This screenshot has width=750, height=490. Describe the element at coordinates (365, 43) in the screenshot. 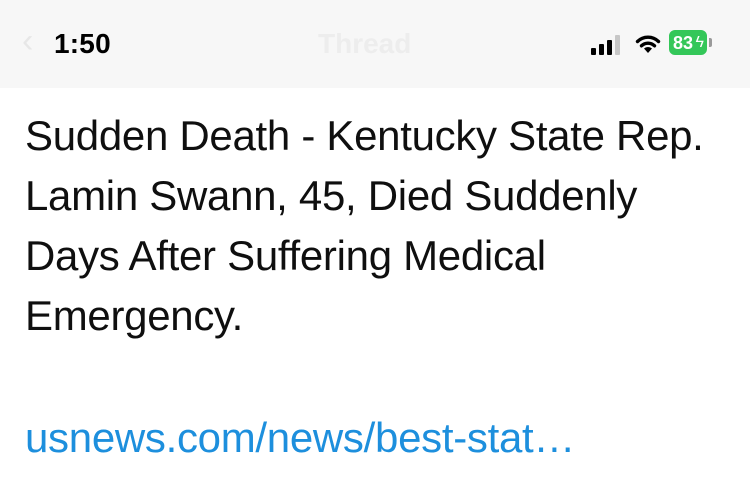

I see `nav-title: Thread` at that location.